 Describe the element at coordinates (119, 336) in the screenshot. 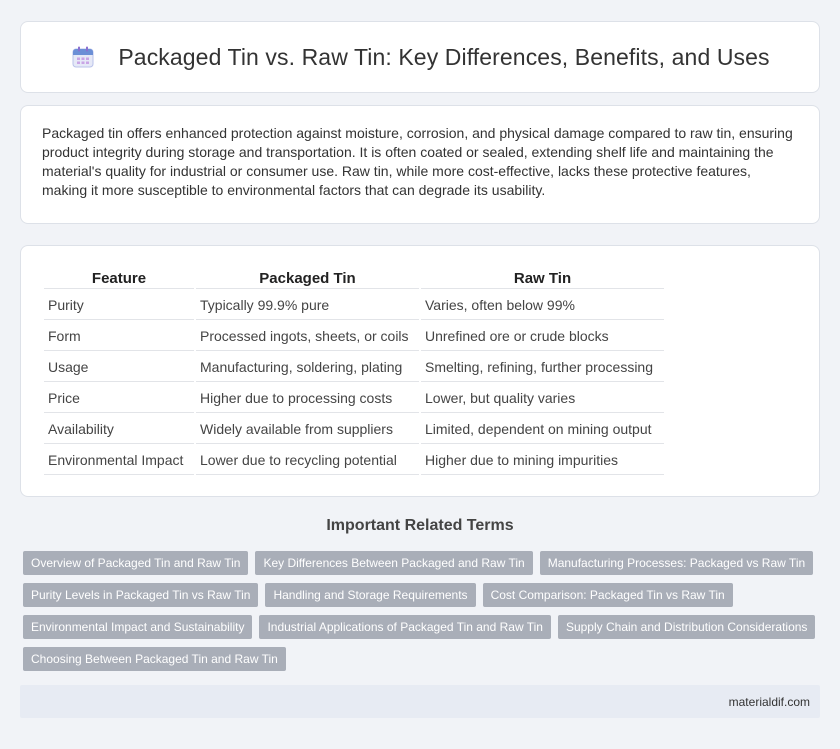

I see `cell-feature: Form` at that location.